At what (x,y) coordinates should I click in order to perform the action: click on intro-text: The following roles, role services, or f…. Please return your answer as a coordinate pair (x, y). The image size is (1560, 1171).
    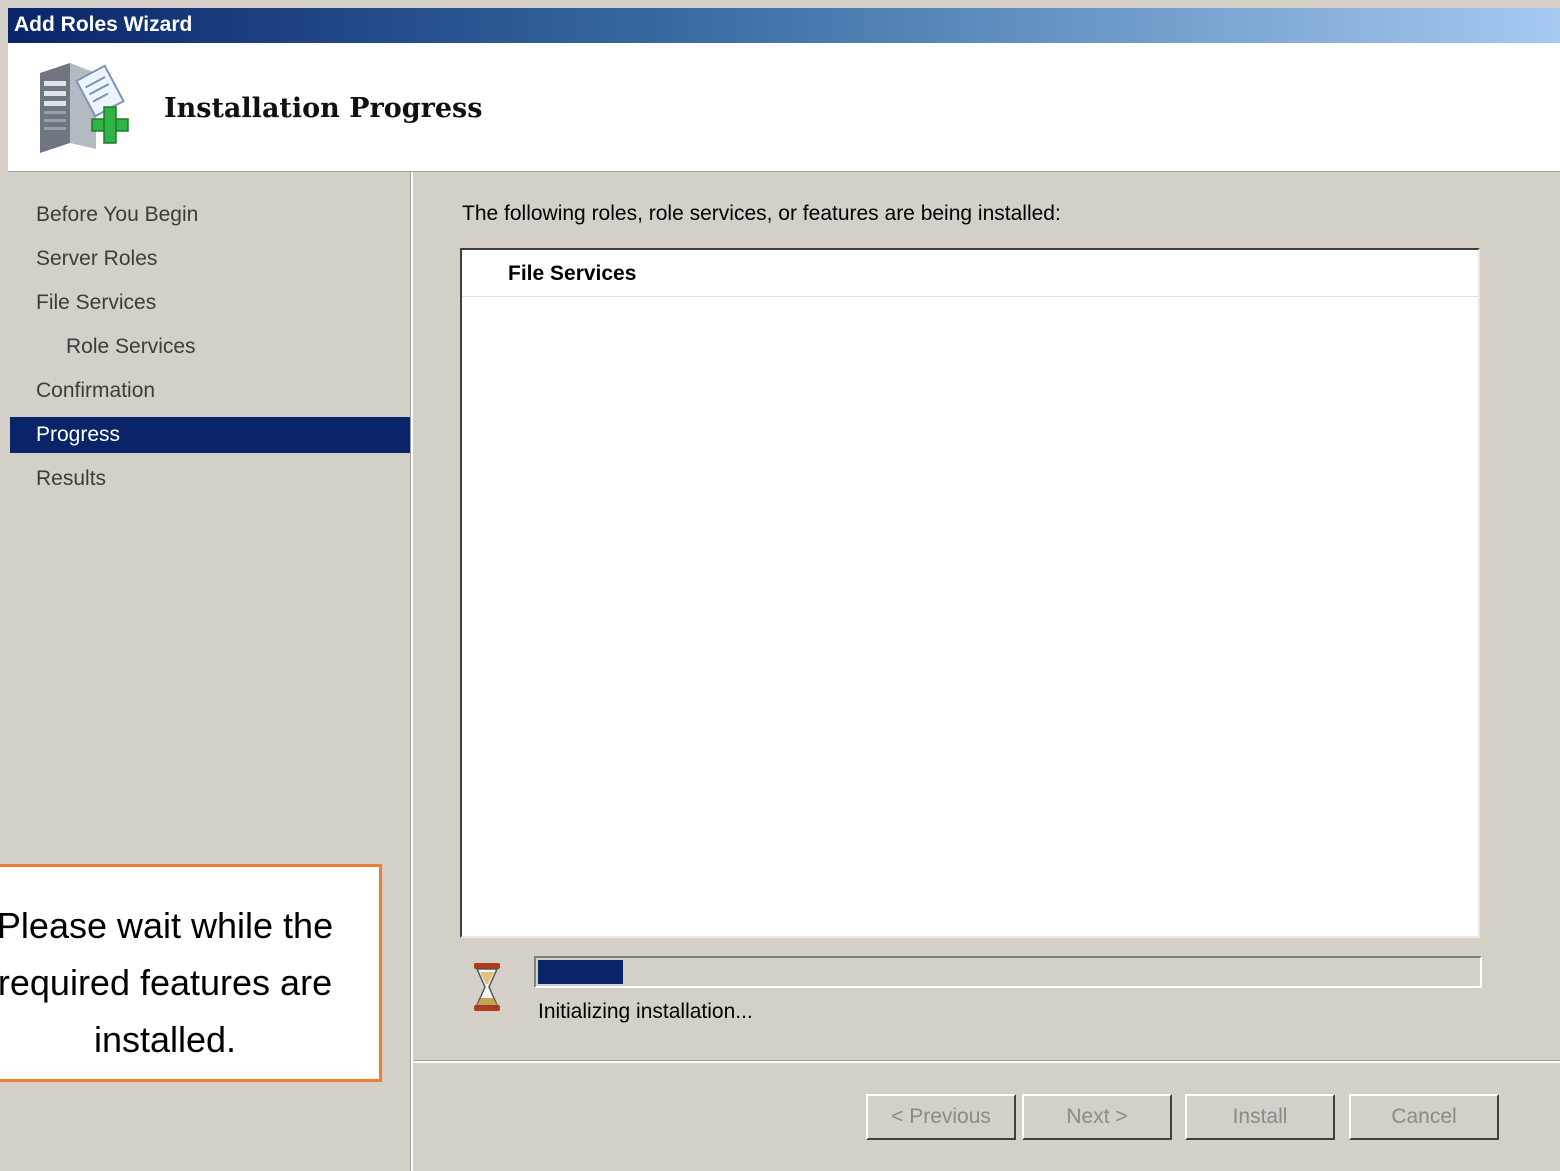
    Looking at the image, I should click on (761, 213).